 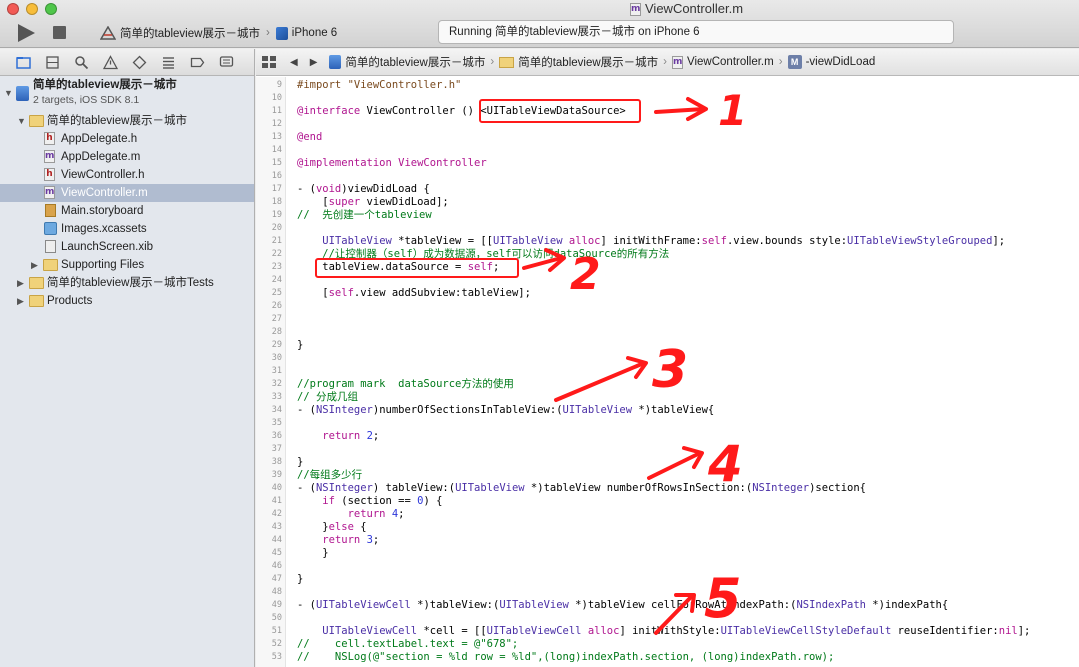 What do you see at coordinates (276, 592) in the screenshot?
I see `line-number: 48` at bounding box center [276, 592].